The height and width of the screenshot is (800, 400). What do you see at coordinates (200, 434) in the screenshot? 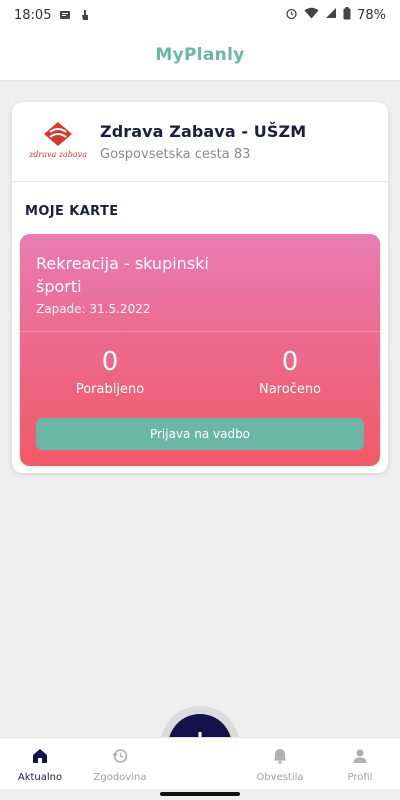
I see `signup-training-button: Prijava na vadbo` at bounding box center [200, 434].